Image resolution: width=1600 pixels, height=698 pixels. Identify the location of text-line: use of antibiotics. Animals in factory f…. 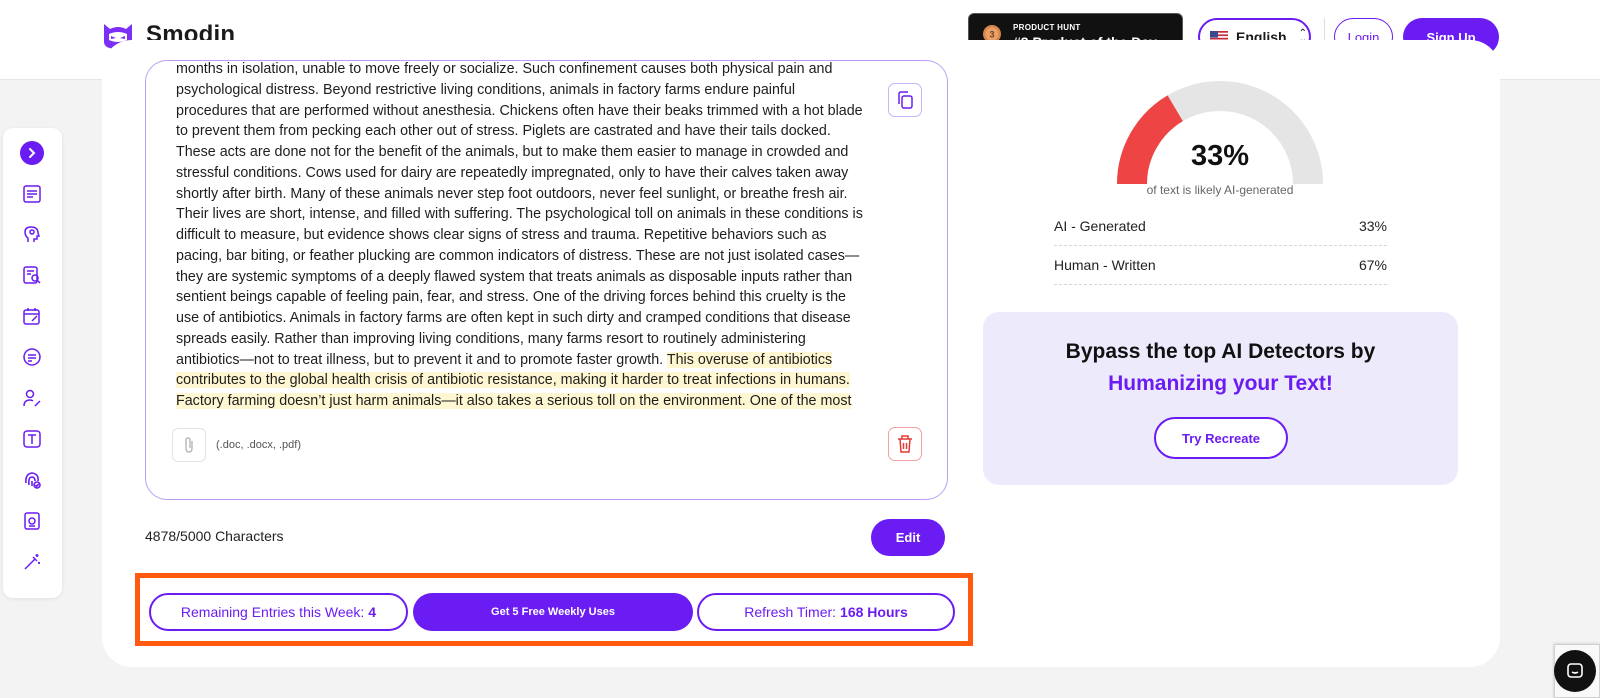
(513, 318).